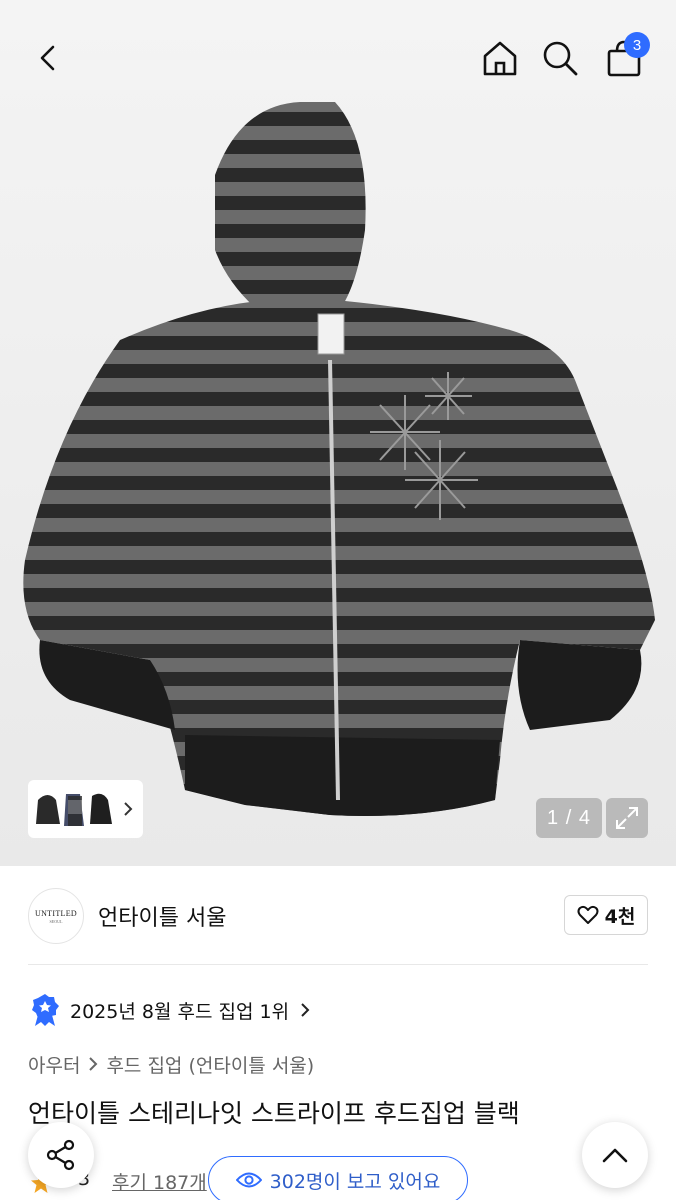 This screenshot has height=1200, width=676. Describe the element at coordinates (54, 1064) in the screenshot. I see `breadcrumb-item-outer: 아우터` at that location.